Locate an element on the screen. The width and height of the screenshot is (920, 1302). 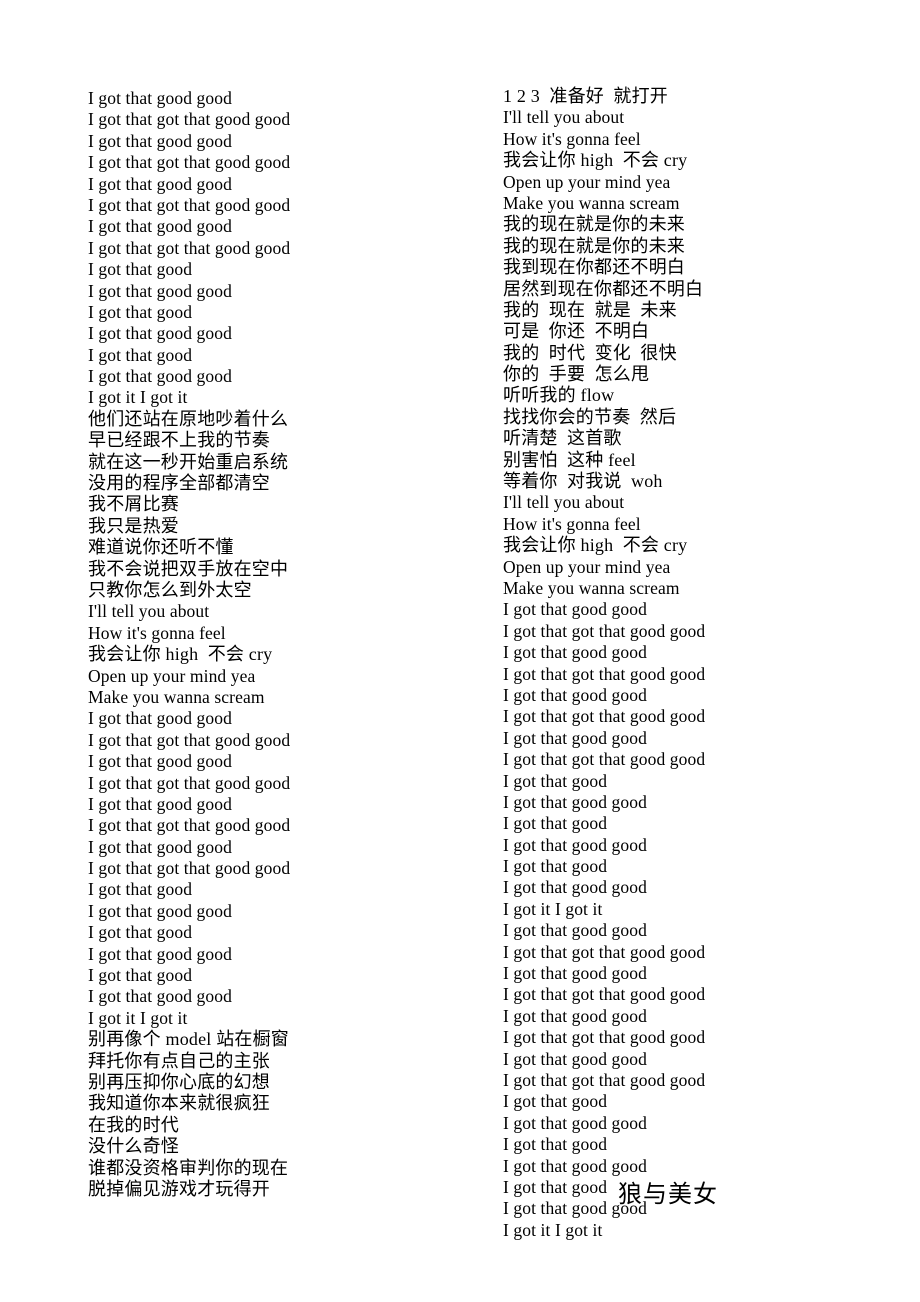
lyric-line: 没什么奇怪 is located at coordinates (133, 1146).